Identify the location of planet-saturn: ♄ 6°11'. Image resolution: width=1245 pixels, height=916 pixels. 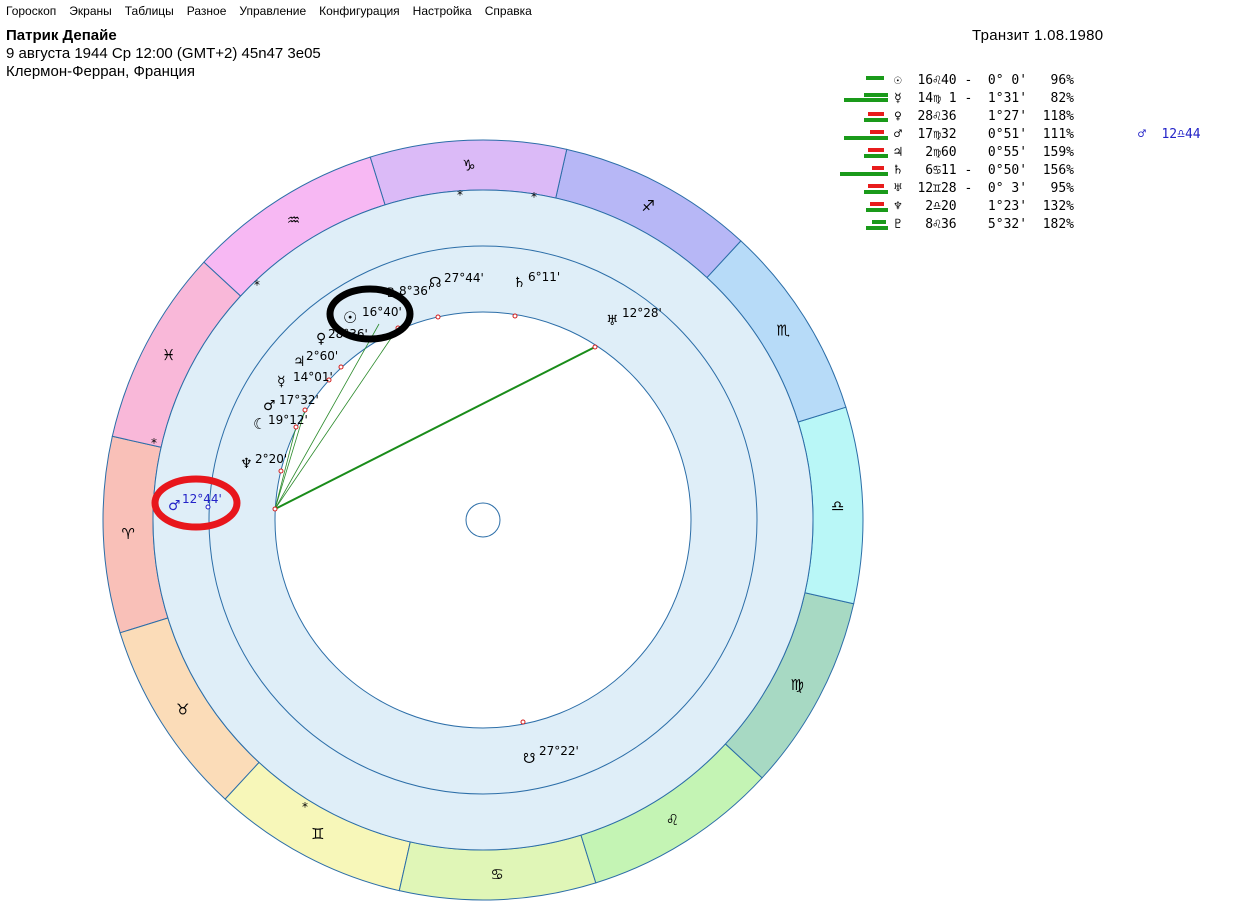
(536, 280).